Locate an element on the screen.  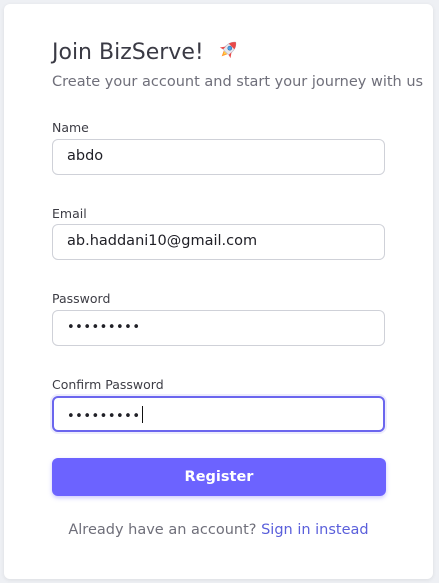
confirm-password-dots: ••••••••• is located at coordinates (104, 416).